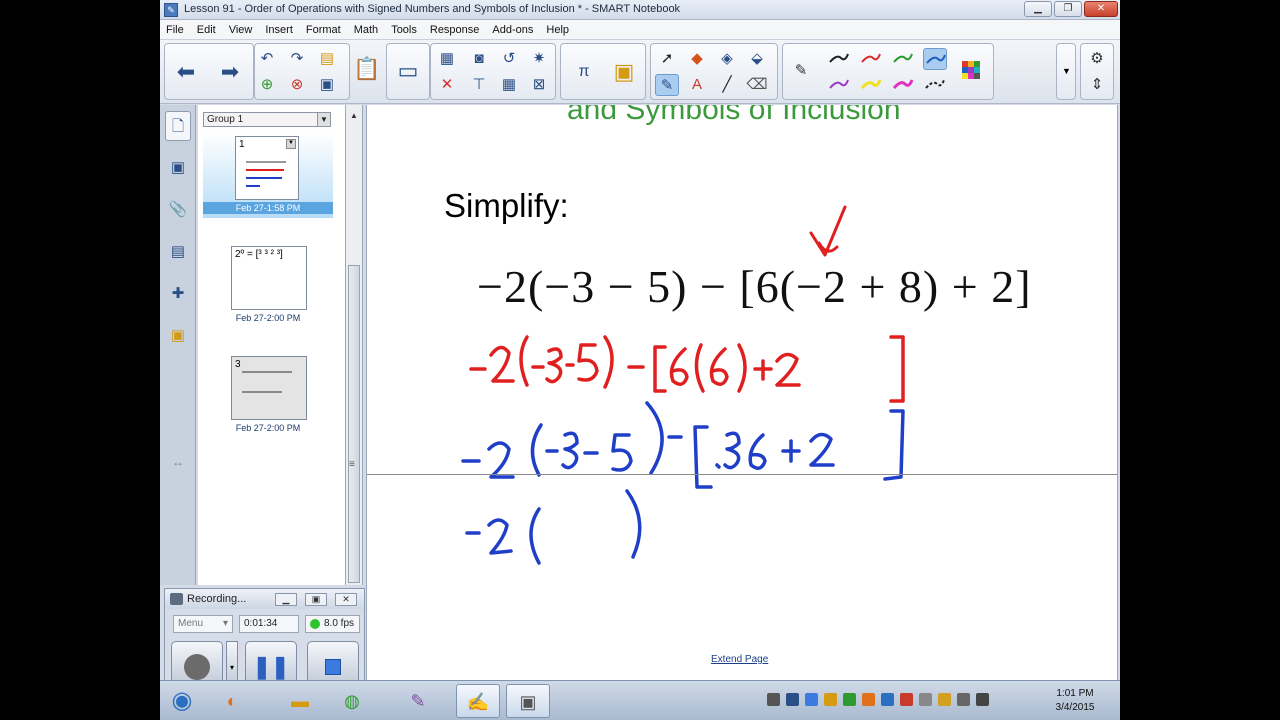 This screenshot has height=720, width=1280. What do you see at coordinates (479, 85) in the screenshot?
I see `screen-capture-icon: ⊤` at bounding box center [479, 85].